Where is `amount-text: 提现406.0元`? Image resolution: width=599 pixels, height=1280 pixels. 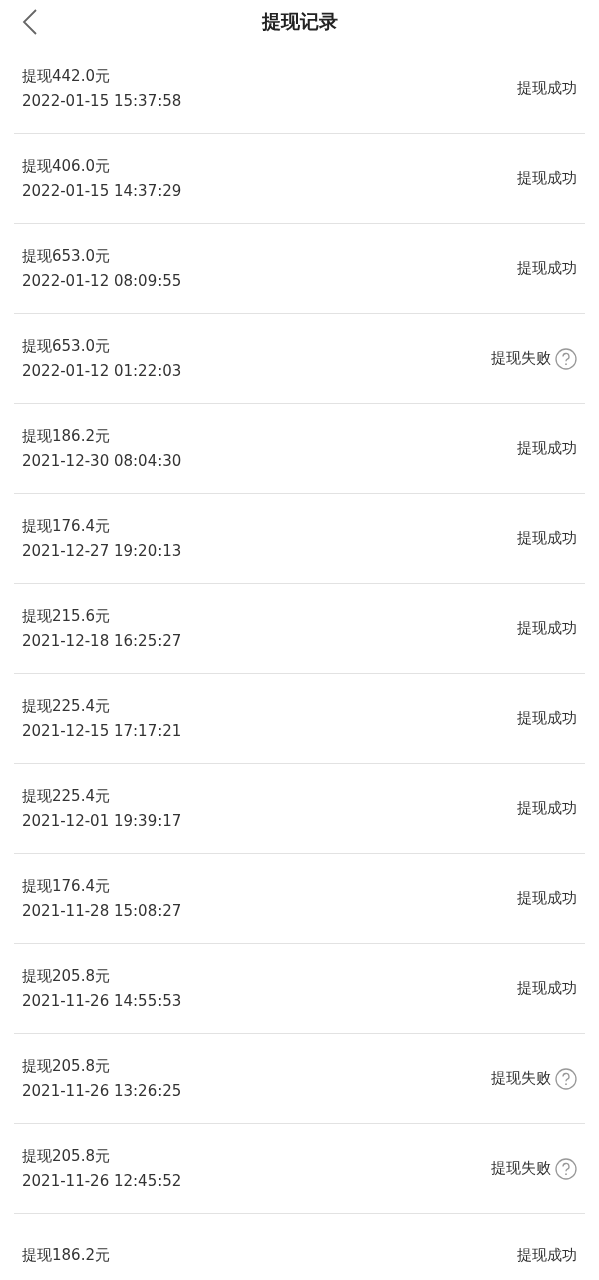 amount-text: 提现406.0元 is located at coordinates (66, 166).